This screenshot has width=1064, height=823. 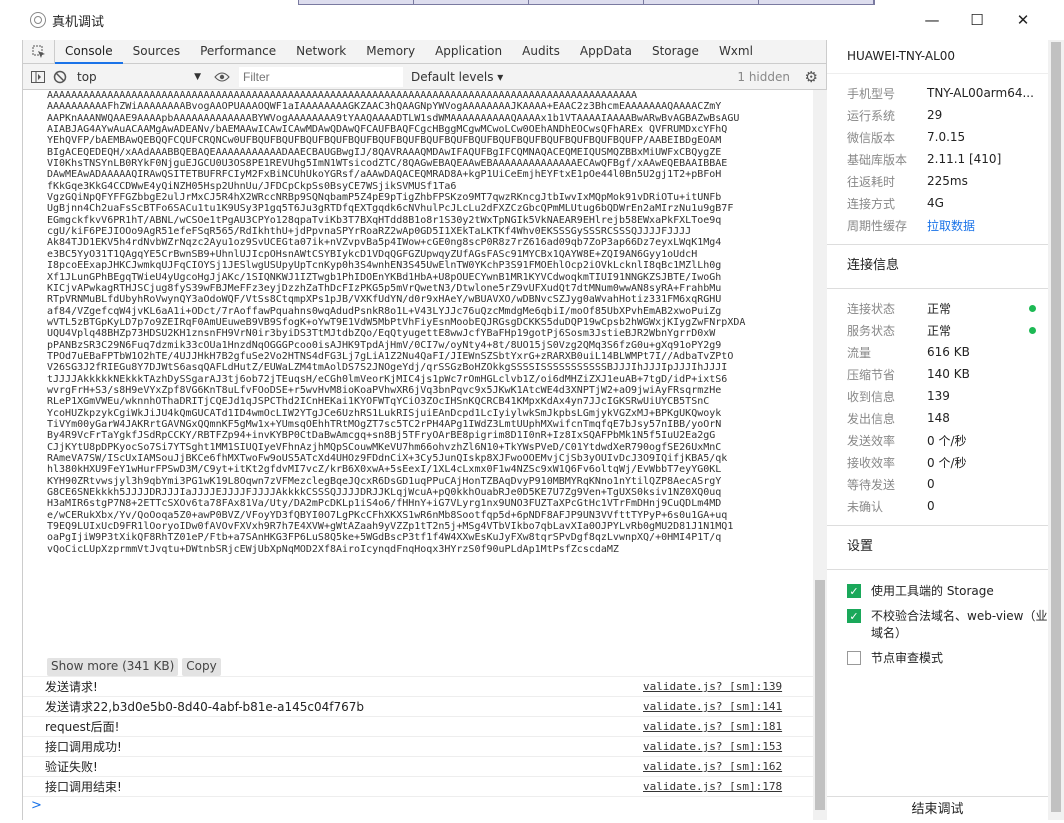 I want to click on log-message: request后面!, so click(x=82, y=727).